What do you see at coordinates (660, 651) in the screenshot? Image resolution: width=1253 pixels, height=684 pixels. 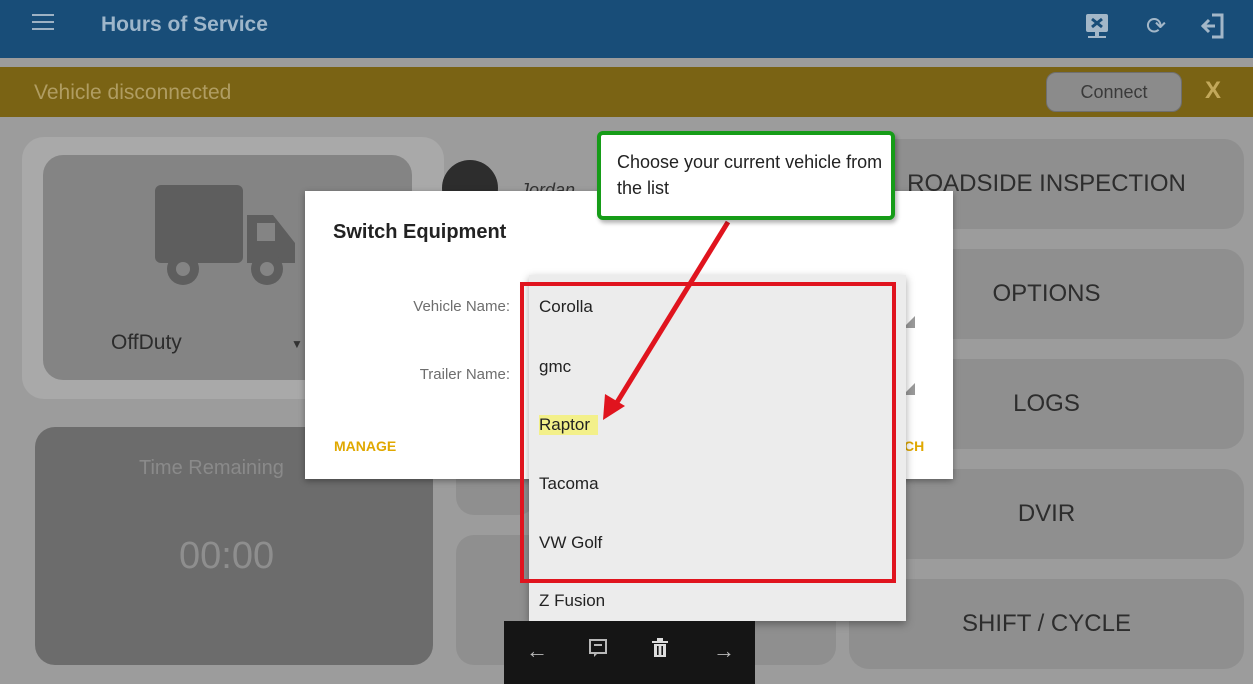 I see `trash-icon` at bounding box center [660, 651].